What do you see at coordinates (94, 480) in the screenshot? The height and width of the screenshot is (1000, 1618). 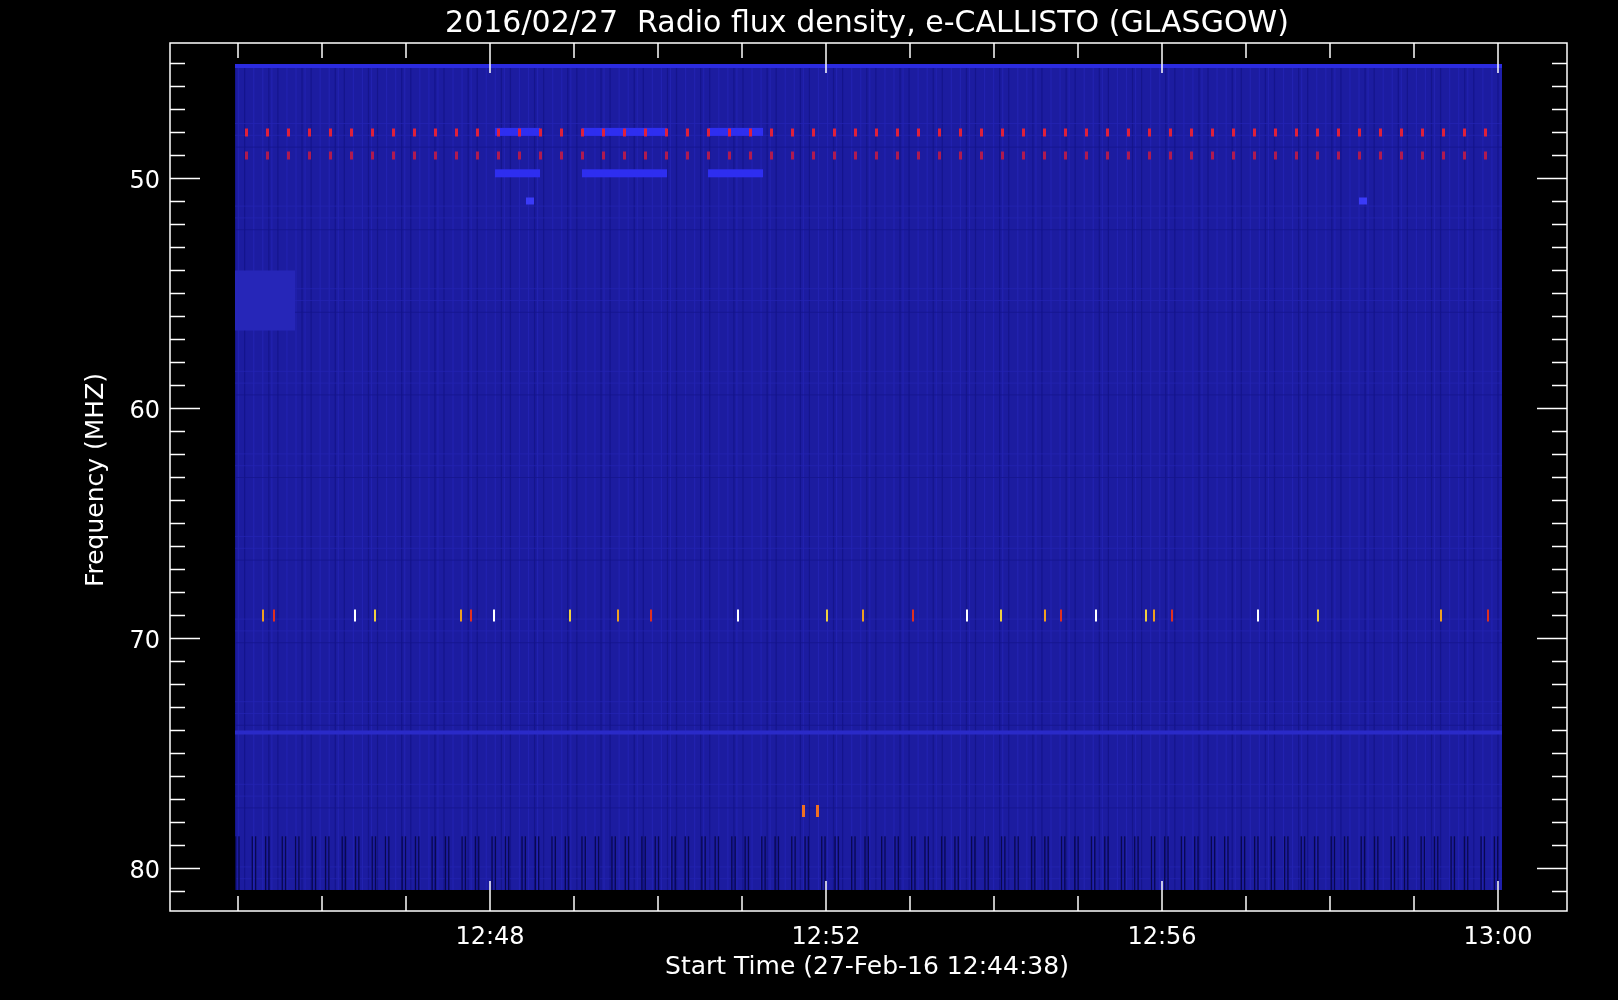 I see `y-axis-label: Frequency (MHZ)` at bounding box center [94, 480].